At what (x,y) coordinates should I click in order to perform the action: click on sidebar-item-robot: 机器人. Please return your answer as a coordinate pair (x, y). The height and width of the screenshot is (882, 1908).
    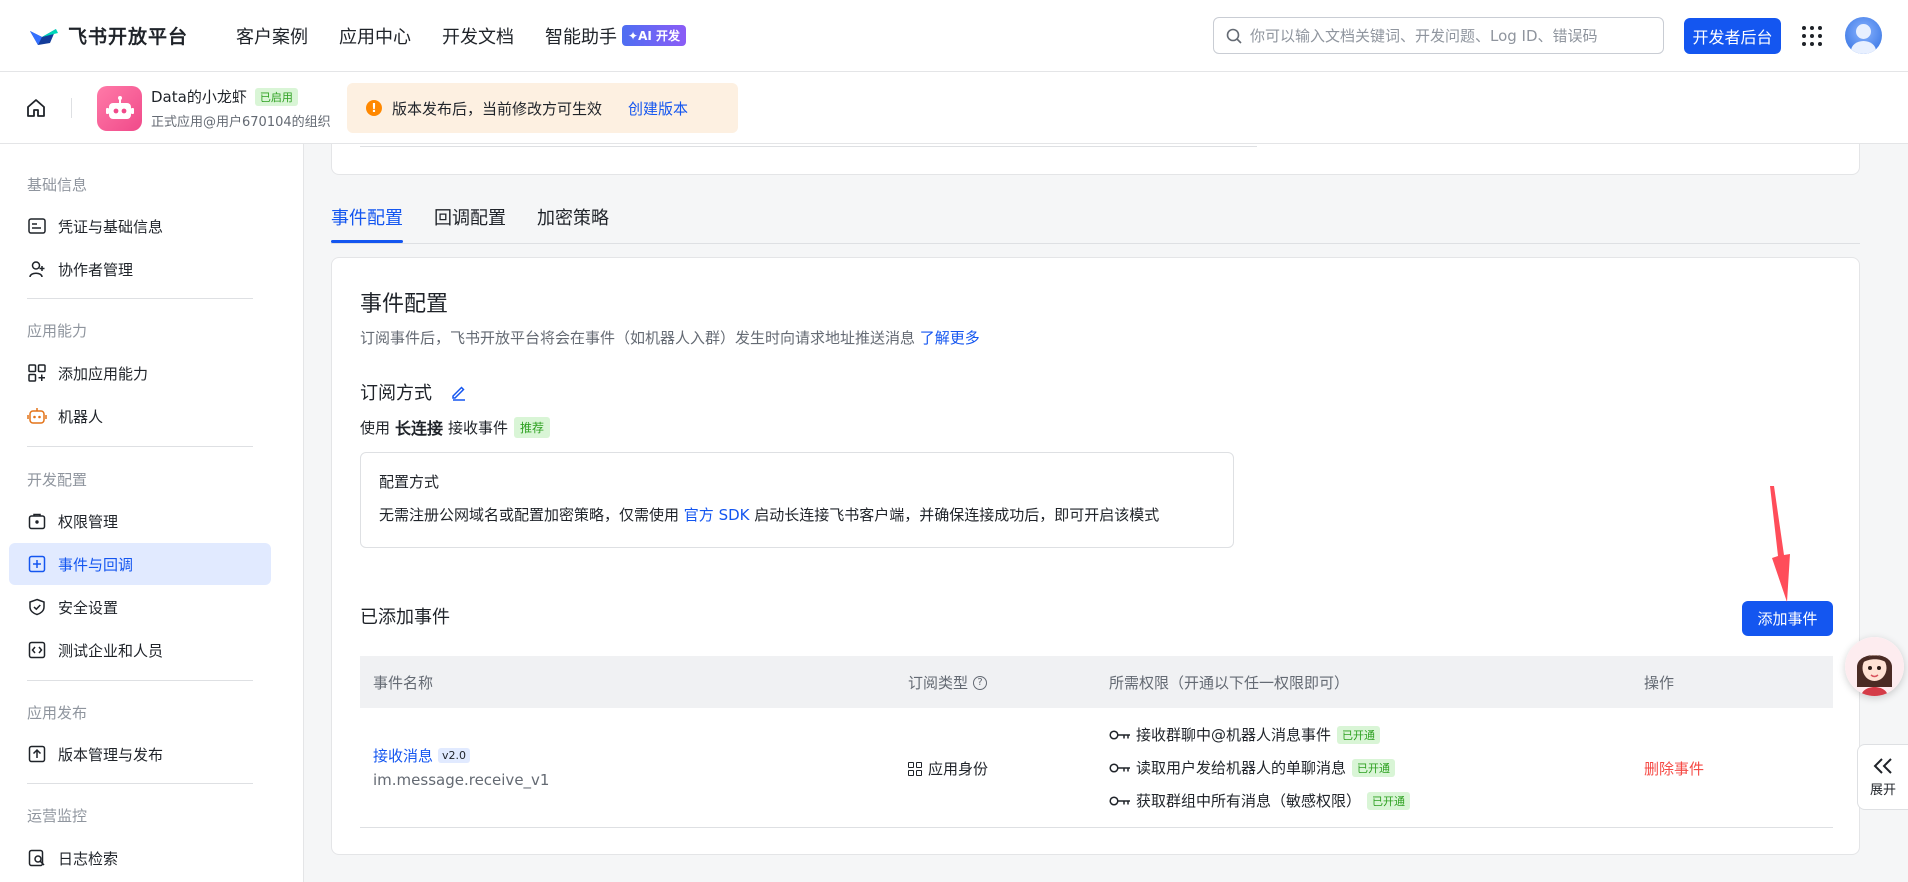
    Looking at the image, I should click on (140, 416).